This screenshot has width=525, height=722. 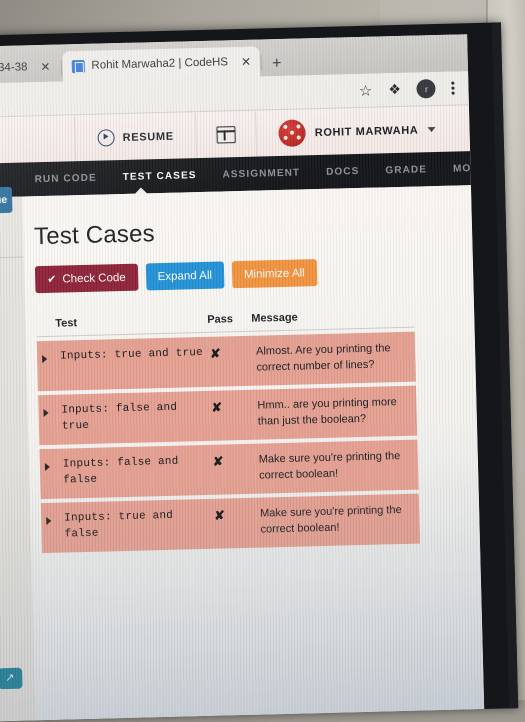 What do you see at coordinates (274, 273) in the screenshot?
I see `minimize-all-button: Minimize All` at bounding box center [274, 273].